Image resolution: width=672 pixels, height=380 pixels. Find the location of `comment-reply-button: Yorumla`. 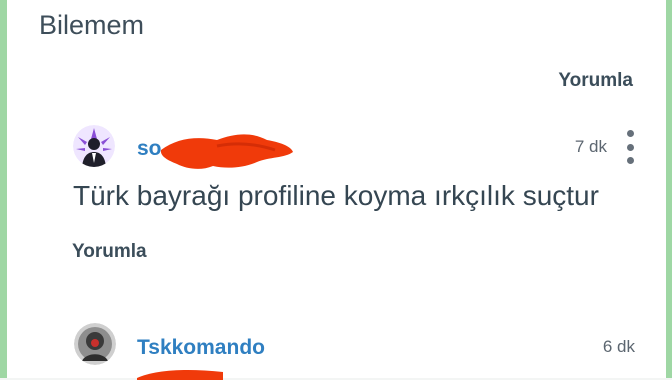

comment-reply-button: Yorumla is located at coordinates (109, 252).